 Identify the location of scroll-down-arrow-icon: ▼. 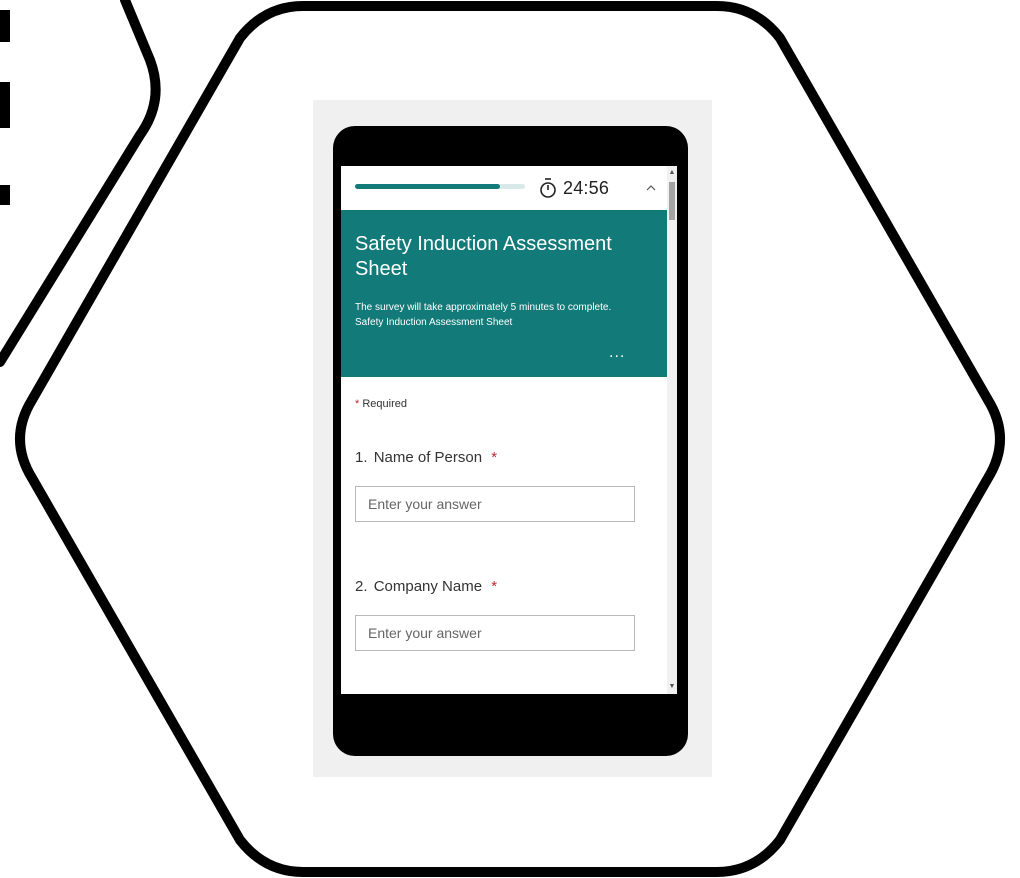
(672, 687).